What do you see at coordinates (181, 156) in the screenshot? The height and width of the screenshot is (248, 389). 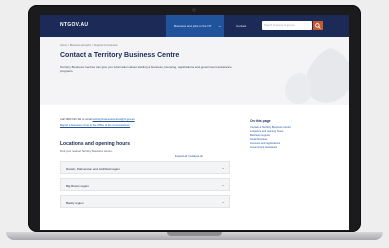 I see `expand-all-button: Expand all` at bounding box center [181, 156].